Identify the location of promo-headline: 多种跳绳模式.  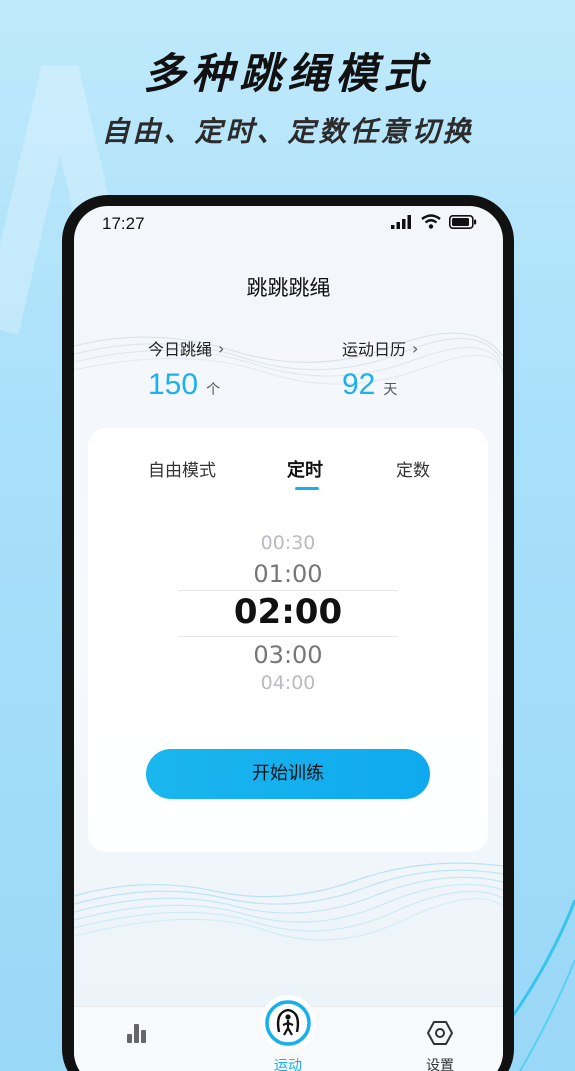
(287, 73).